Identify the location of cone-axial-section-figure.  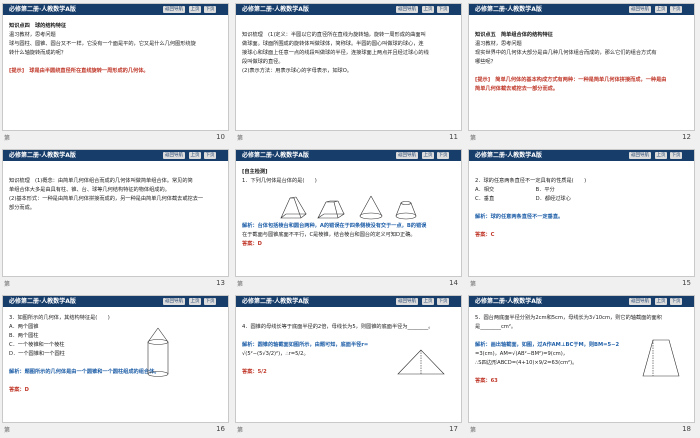
(421, 362).